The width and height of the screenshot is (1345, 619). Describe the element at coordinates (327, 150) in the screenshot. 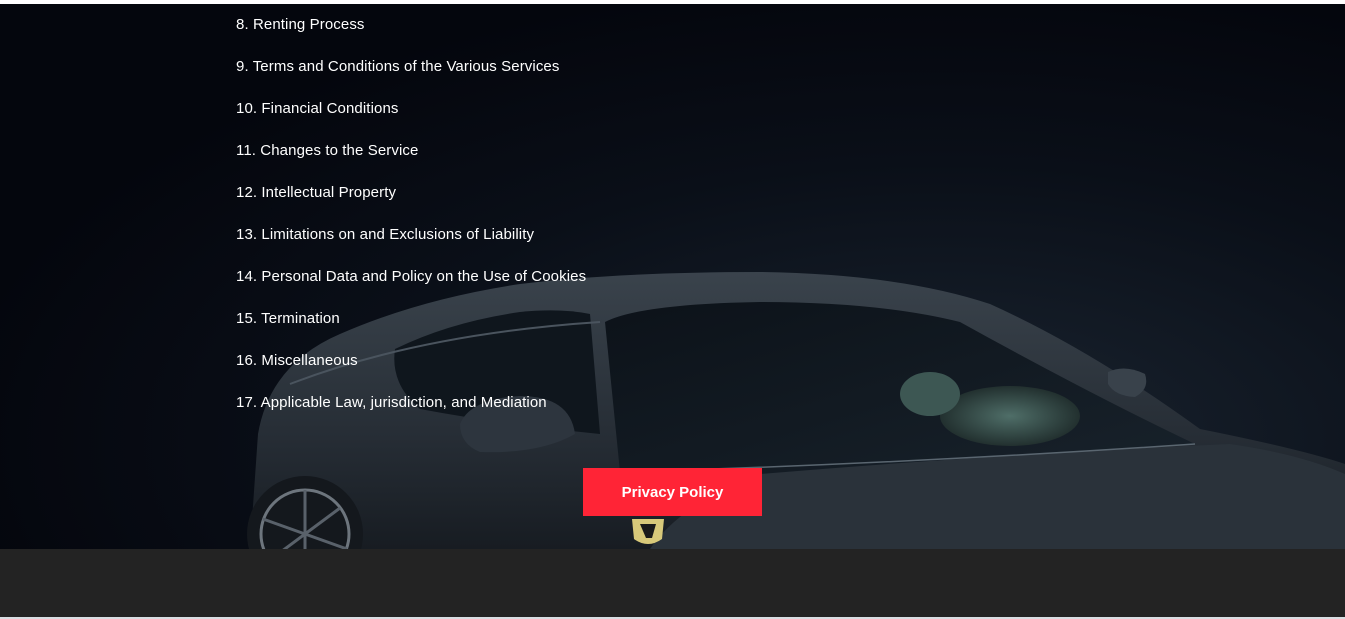

I see `terms-link: 11. Changes to the Service` at that location.